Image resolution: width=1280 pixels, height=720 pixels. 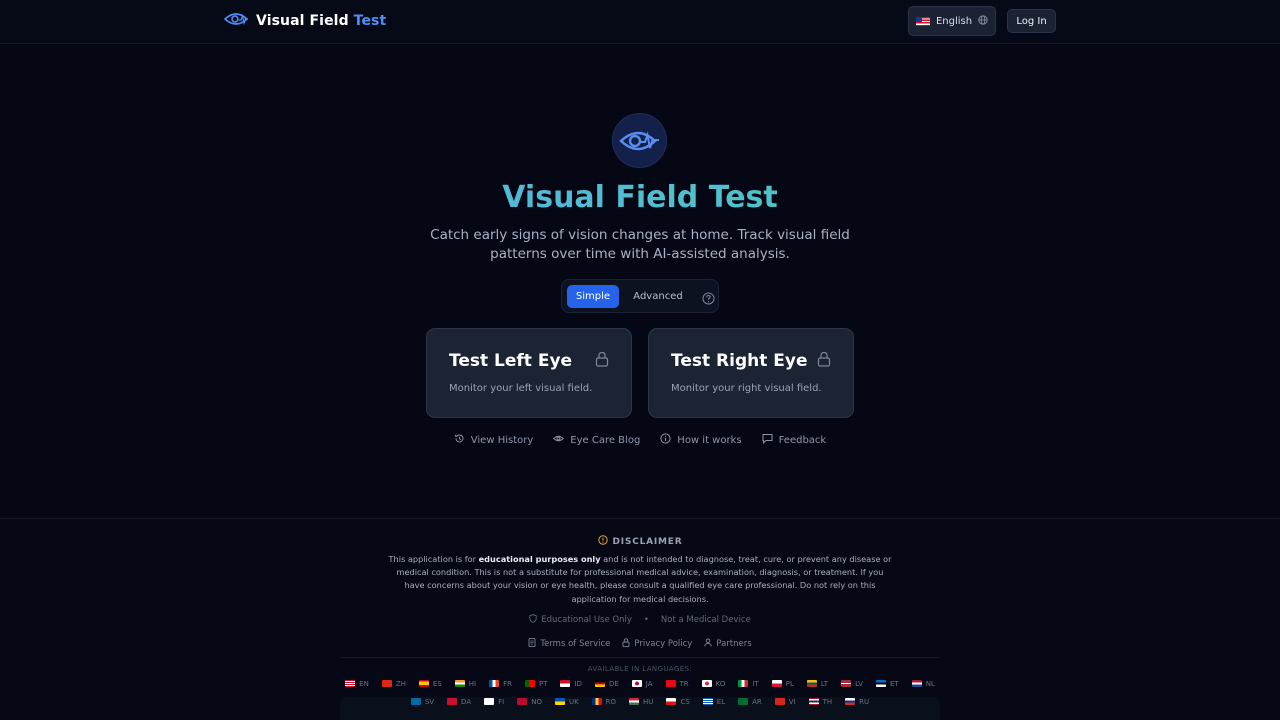 I want to click on language-chip: RU, so click(x=857, y=701).